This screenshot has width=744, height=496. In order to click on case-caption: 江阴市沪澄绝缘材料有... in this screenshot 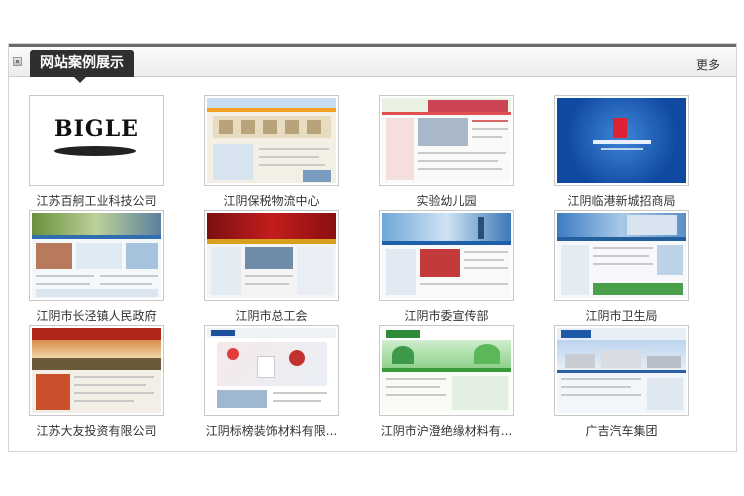, I will do `click(446, 430)`.